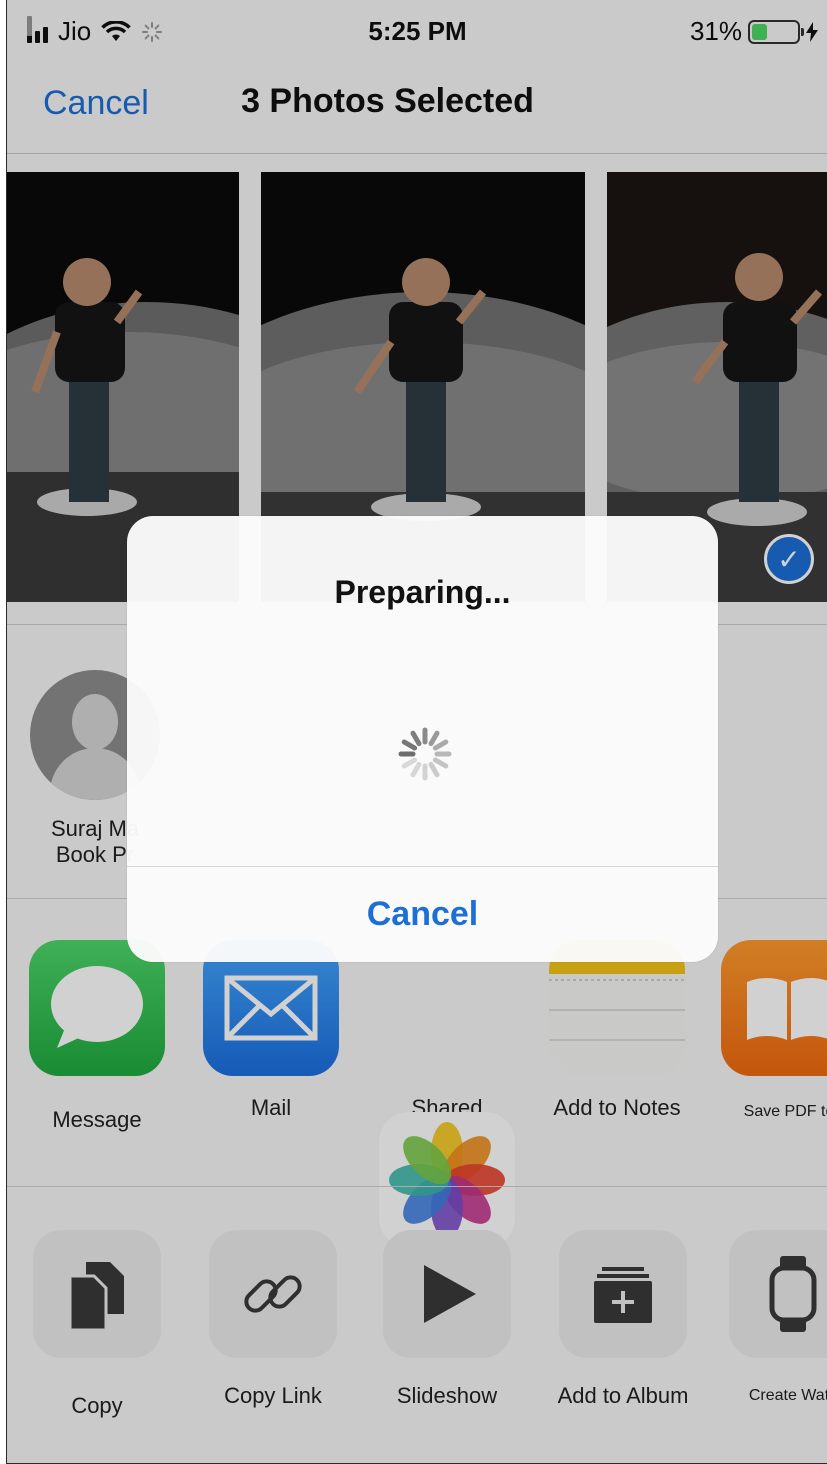 The image size is (827, 1464). I want to click on action-label: Slideshow, so click(447, 1395).